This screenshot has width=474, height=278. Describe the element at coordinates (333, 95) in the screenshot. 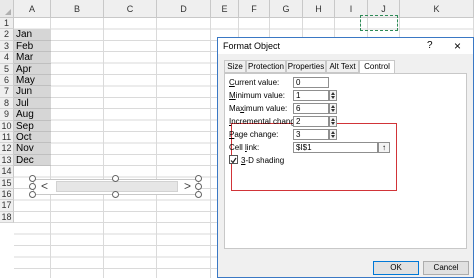

I see `minimum-value-spinner` at that location.